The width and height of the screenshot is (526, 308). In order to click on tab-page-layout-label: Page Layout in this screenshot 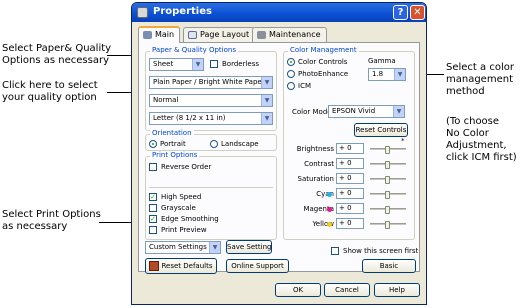, I will do `click(225, 34)`.